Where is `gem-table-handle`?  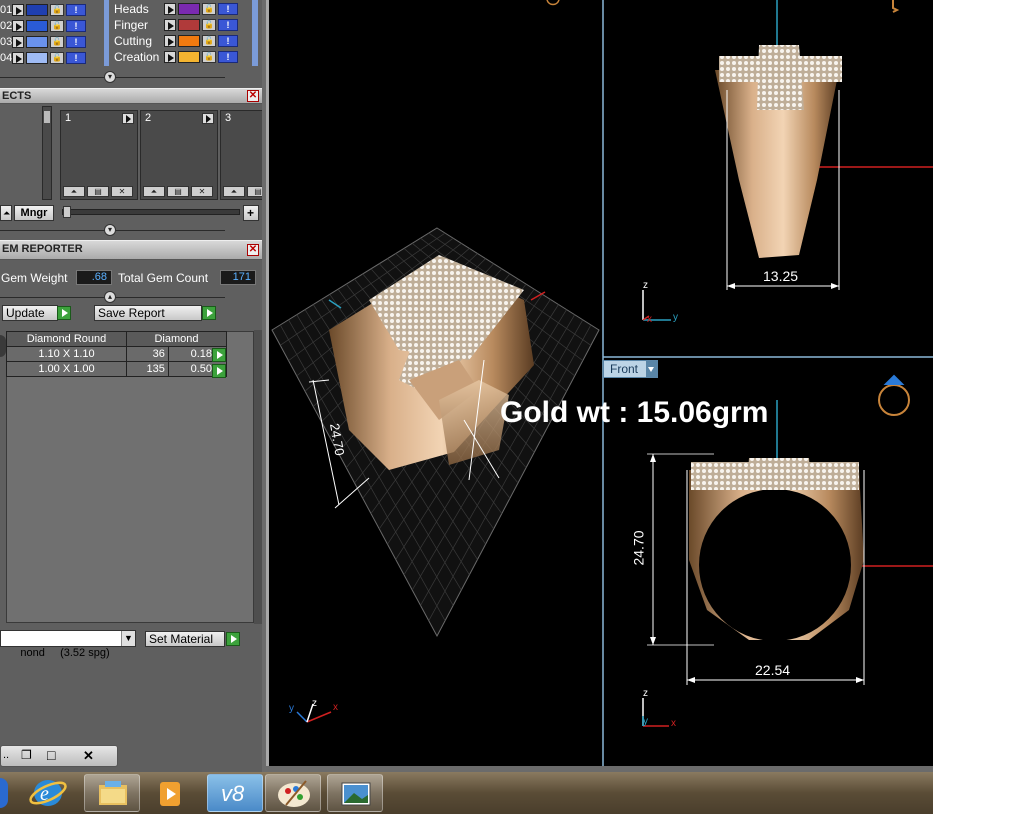
gem-table-handle is located at coordinates (3, 346).